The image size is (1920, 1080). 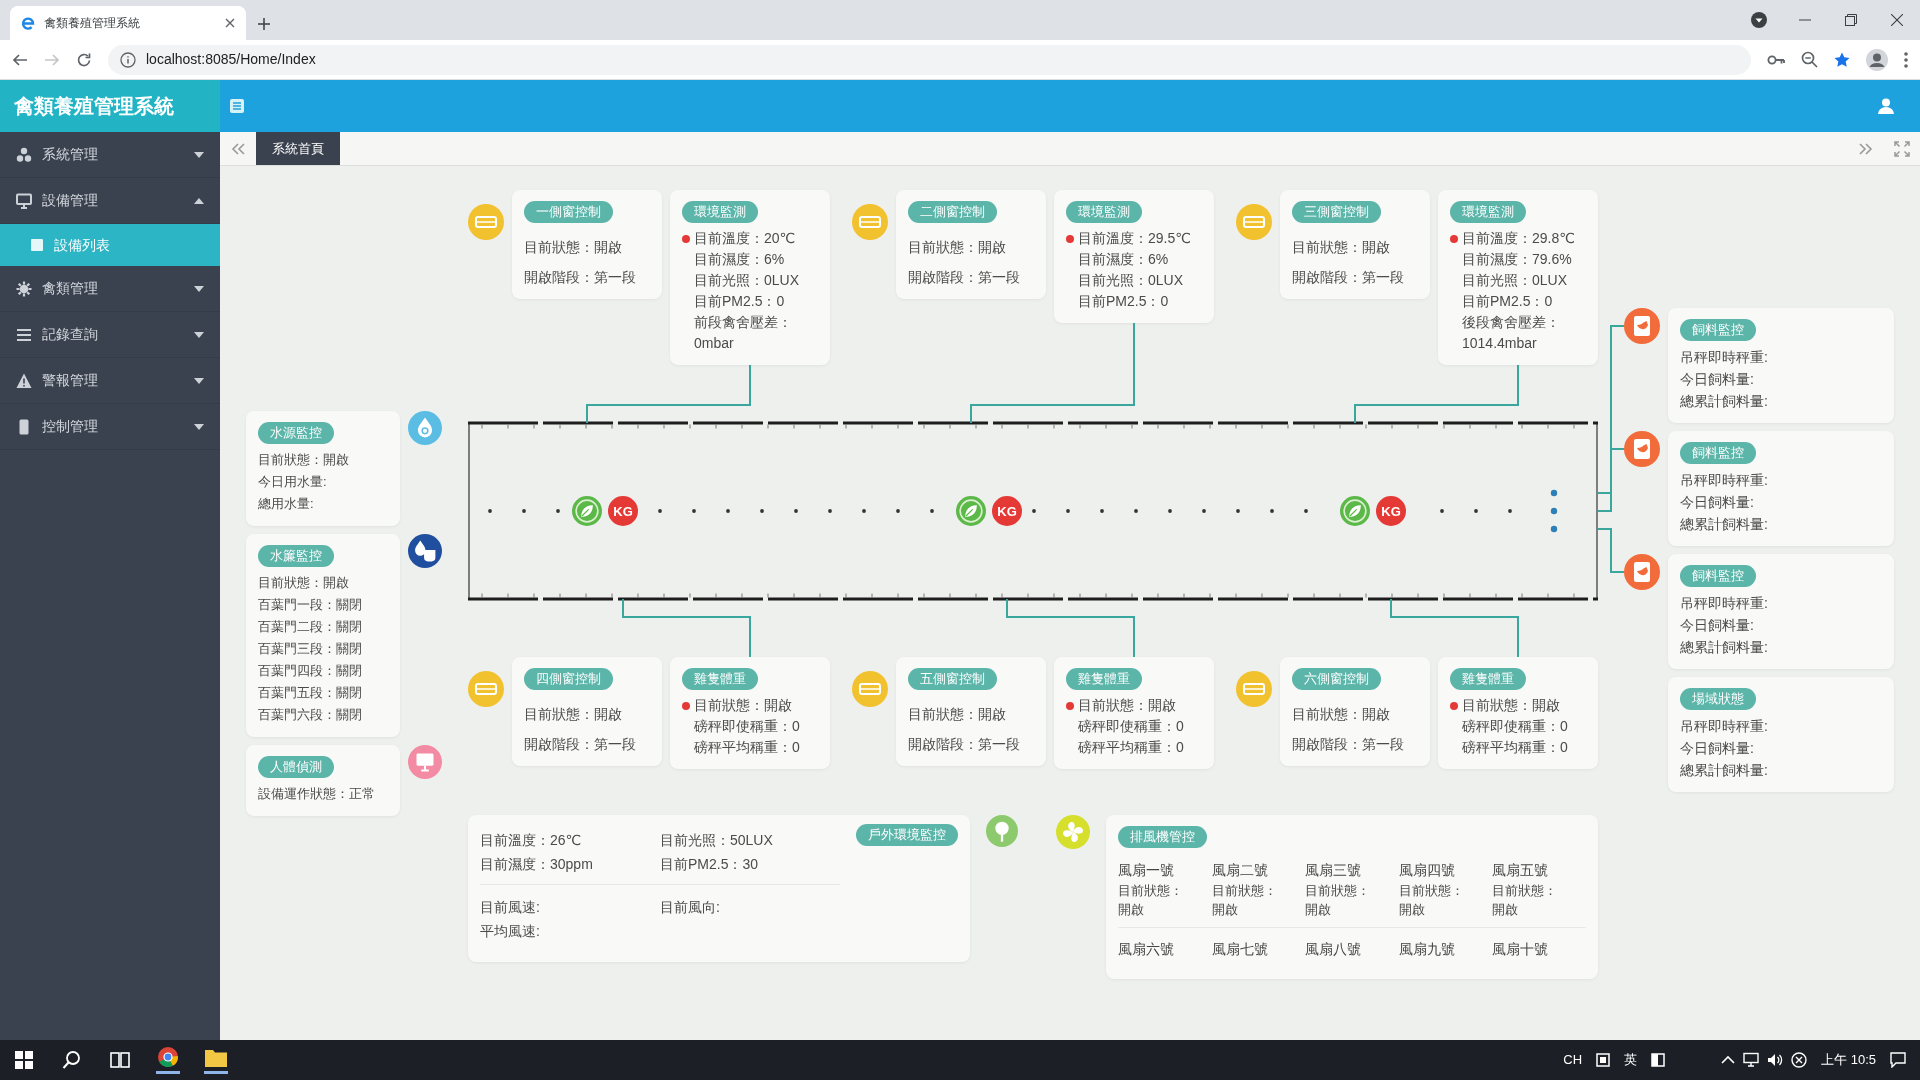 What do you see at coordinates (310, 693) in the screenshot?
I see `status-text: 百葉門五段：關閉` at bounding box center [310, 693].